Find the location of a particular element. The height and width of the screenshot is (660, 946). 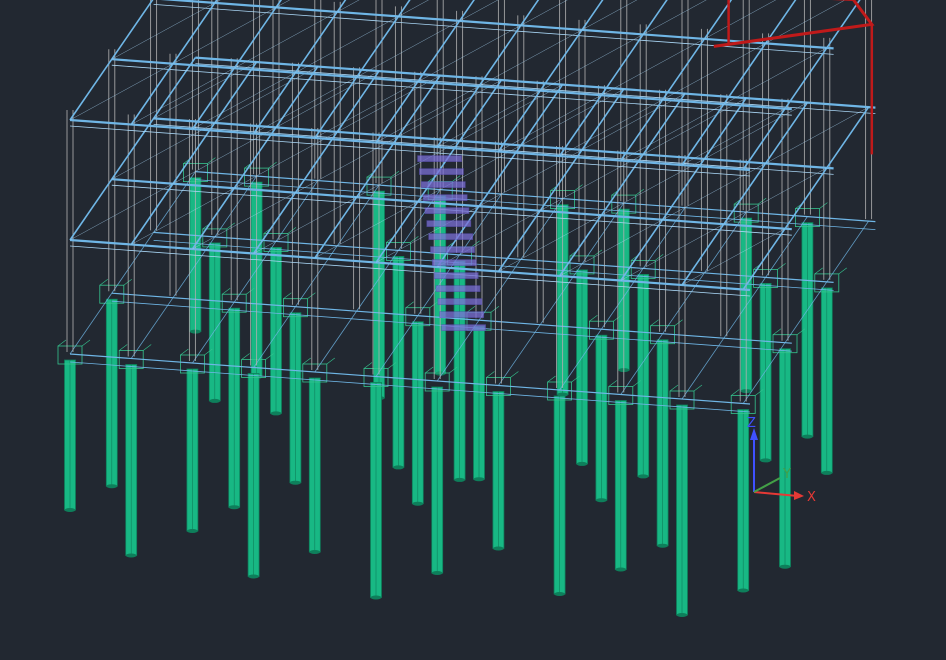

ucs-x-arrow is located at coordinates (799, 495).